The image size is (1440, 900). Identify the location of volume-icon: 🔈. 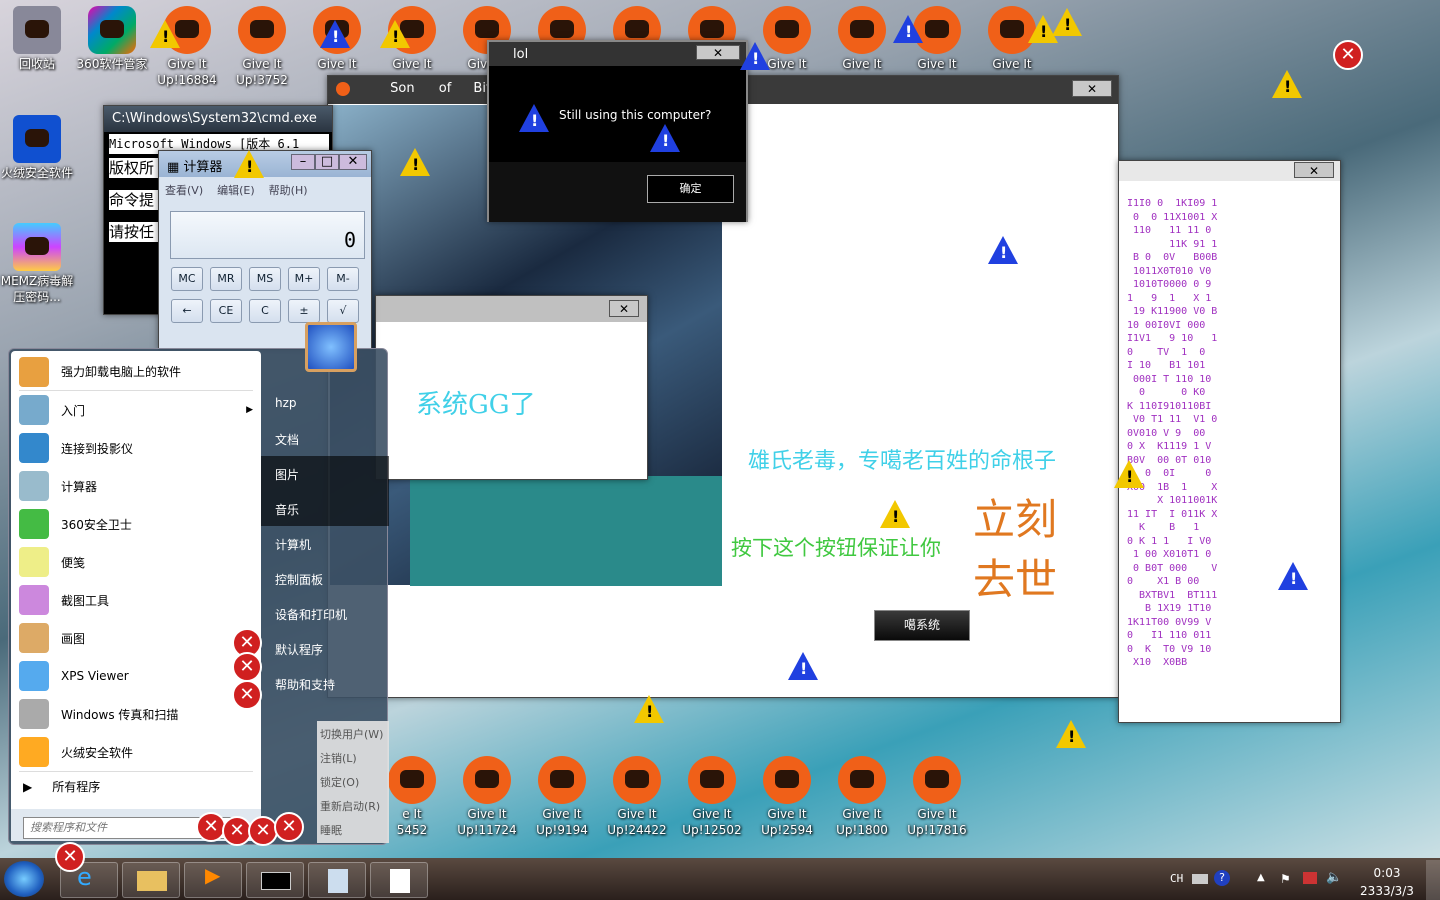
(1334, 877).